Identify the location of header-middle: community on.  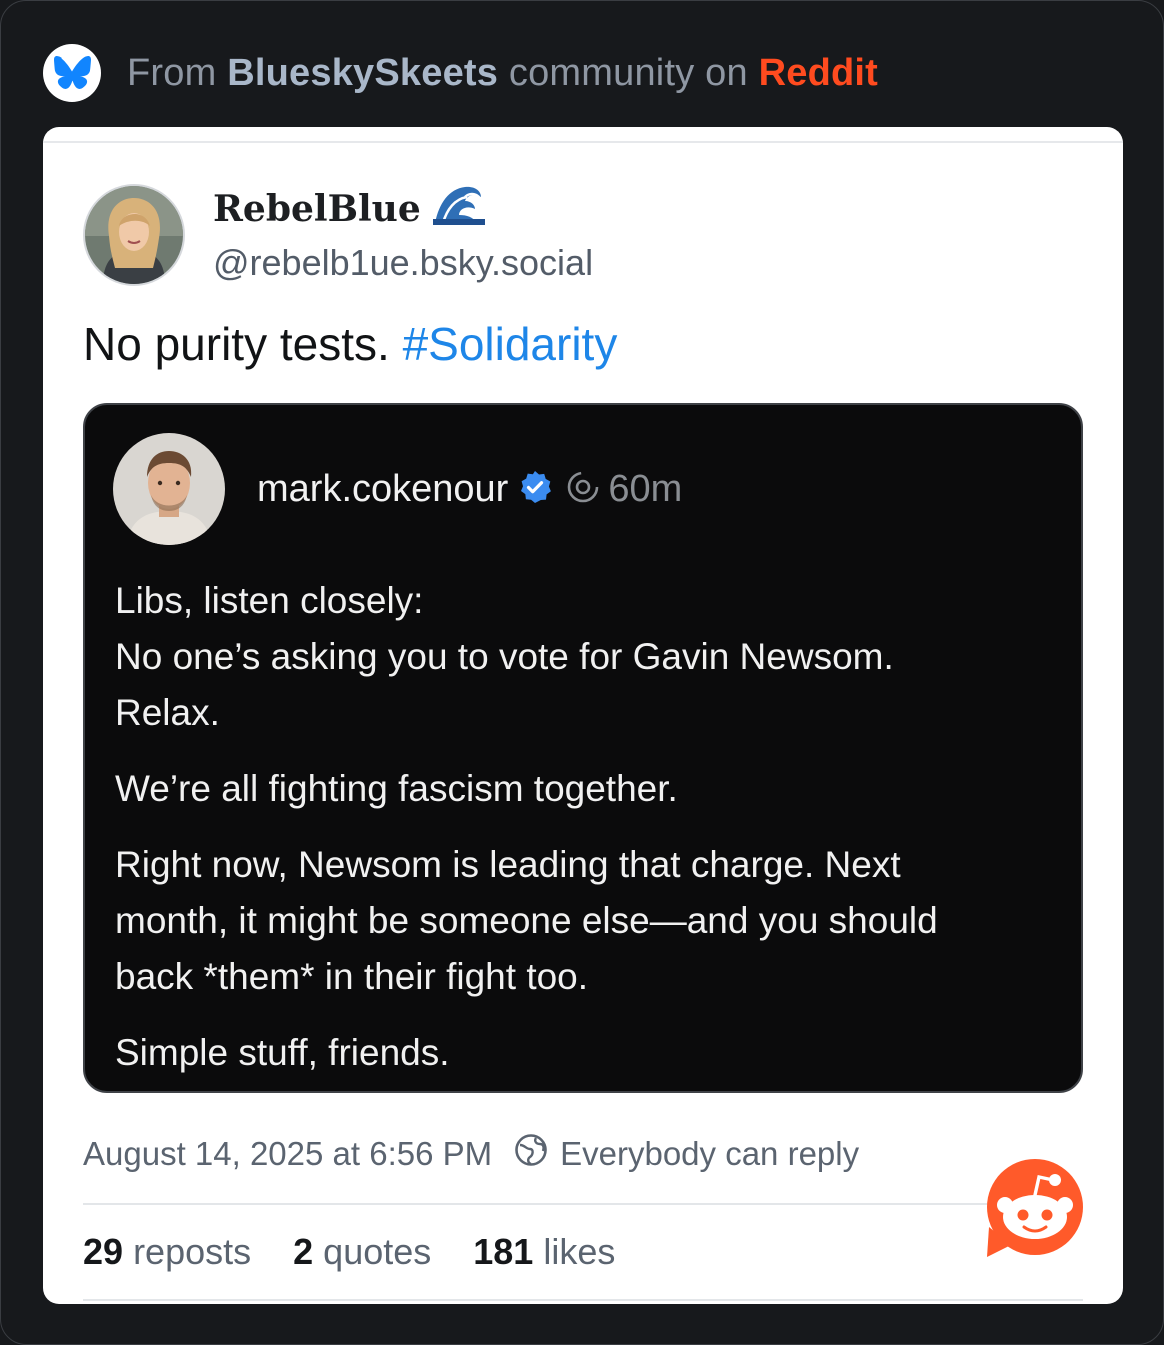
(628, 72).